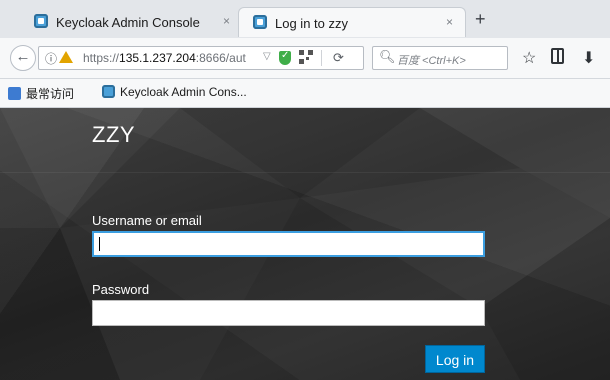 The width and height of the screenshot is (610, 380). What do you see at coordinates (431, 61) in the screenshot?
I see `search-placeholder: 百度 <Ctrl+K>` at bounding box center [431, 61].